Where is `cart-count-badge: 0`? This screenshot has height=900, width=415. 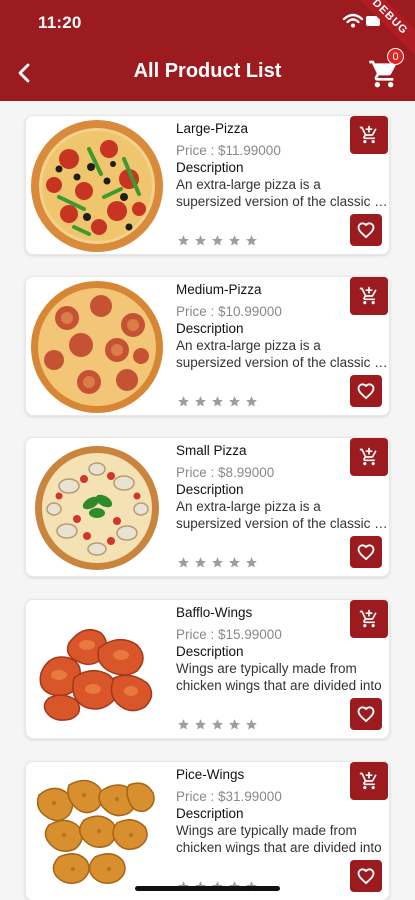
cart-count-badge: 0 is located at coordinates (395, 56).